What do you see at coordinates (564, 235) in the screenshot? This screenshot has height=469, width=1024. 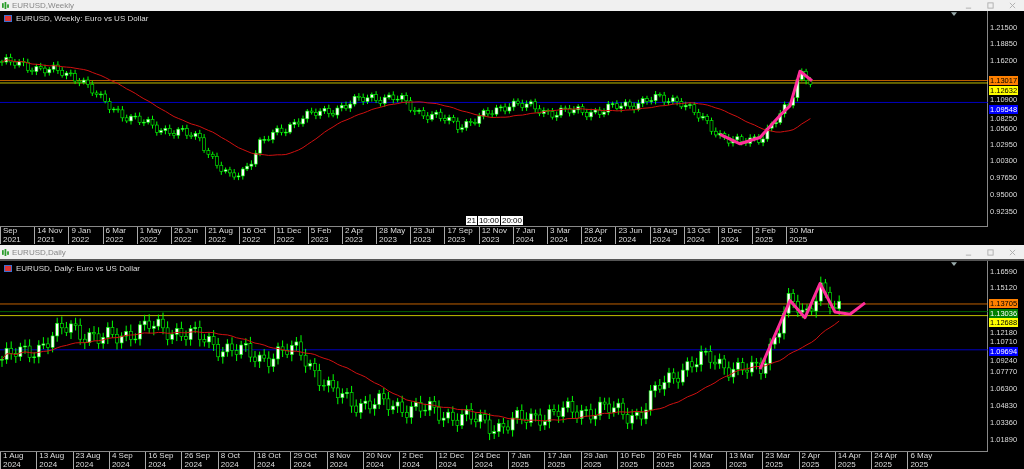 I see `date-label: 3 Mar 2024` at bounding box center [564, 235].